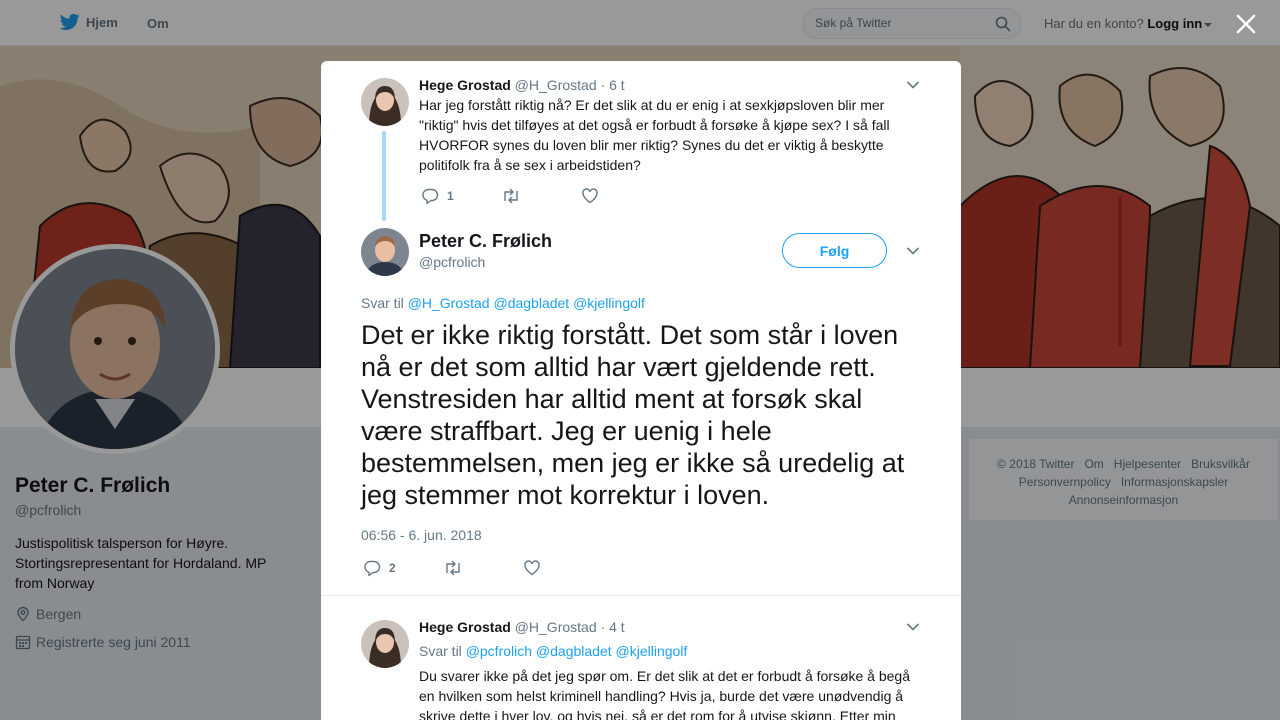 The width and height of the screenshot is (1280, 720). What do you see at coordinates (556, 85) in the screenshot?
I see `parent-author-handle: @H_Grostad` at bounding box center [556, 85].